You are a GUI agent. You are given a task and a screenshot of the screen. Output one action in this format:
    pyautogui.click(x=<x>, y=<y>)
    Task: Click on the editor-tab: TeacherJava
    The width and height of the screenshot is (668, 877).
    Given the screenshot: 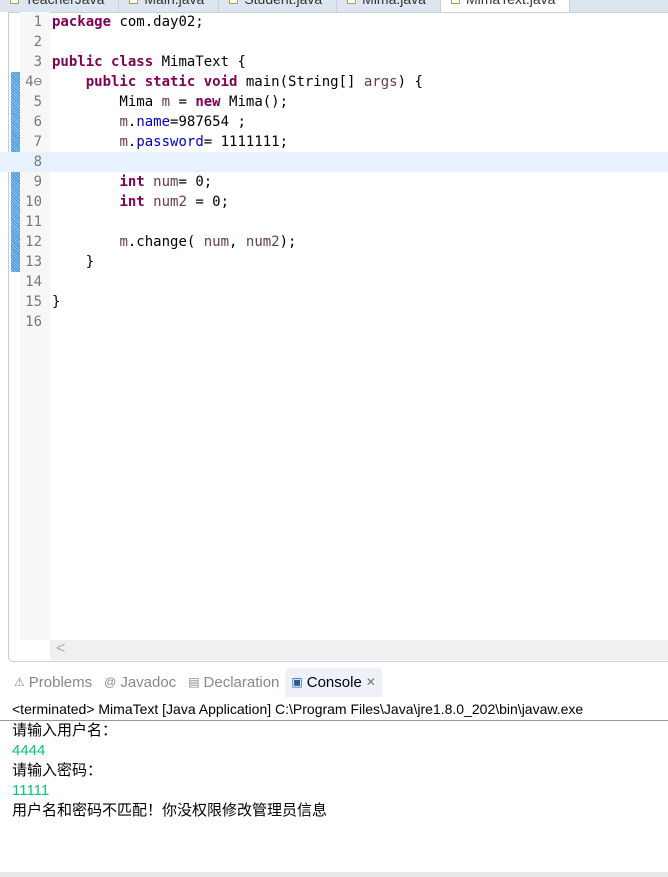 What is the action you would take?
    pyautogui.click(x=60, y=6)
    